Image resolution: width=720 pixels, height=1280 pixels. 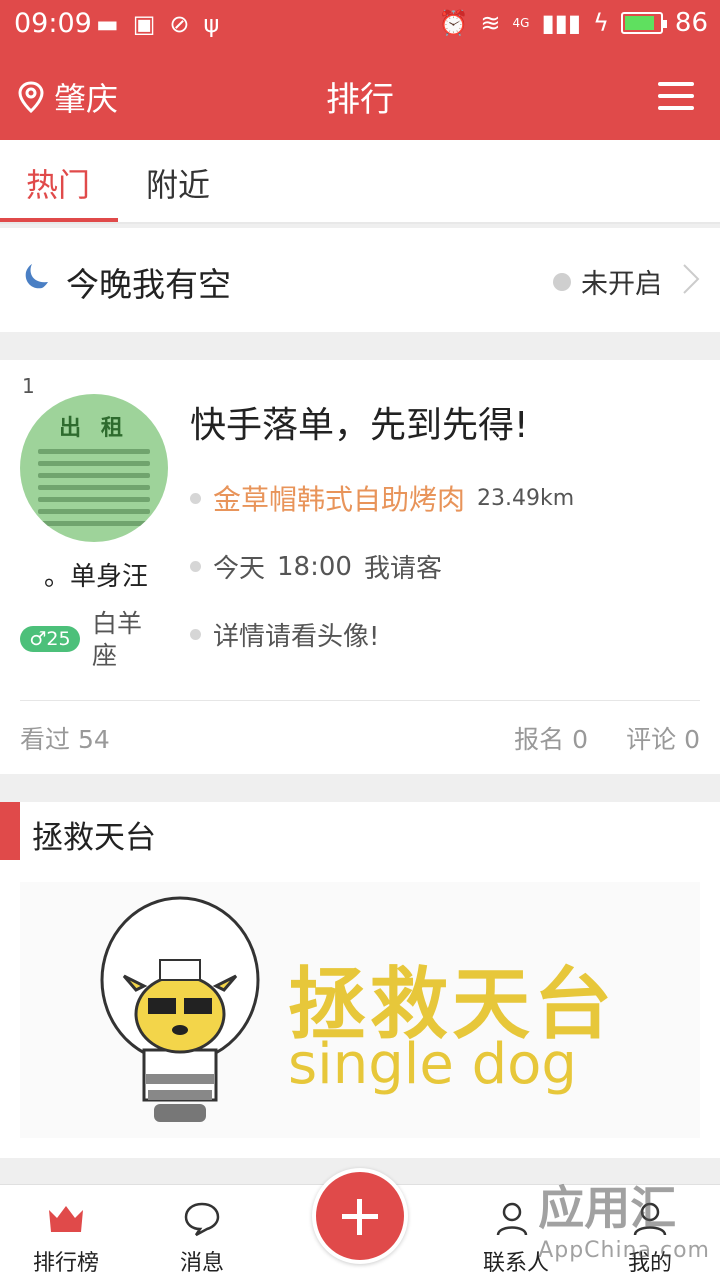 What do you see at coordinates (360, 1216) in the screenshot?
I see `add-button` at bounding box center [360, 1216].